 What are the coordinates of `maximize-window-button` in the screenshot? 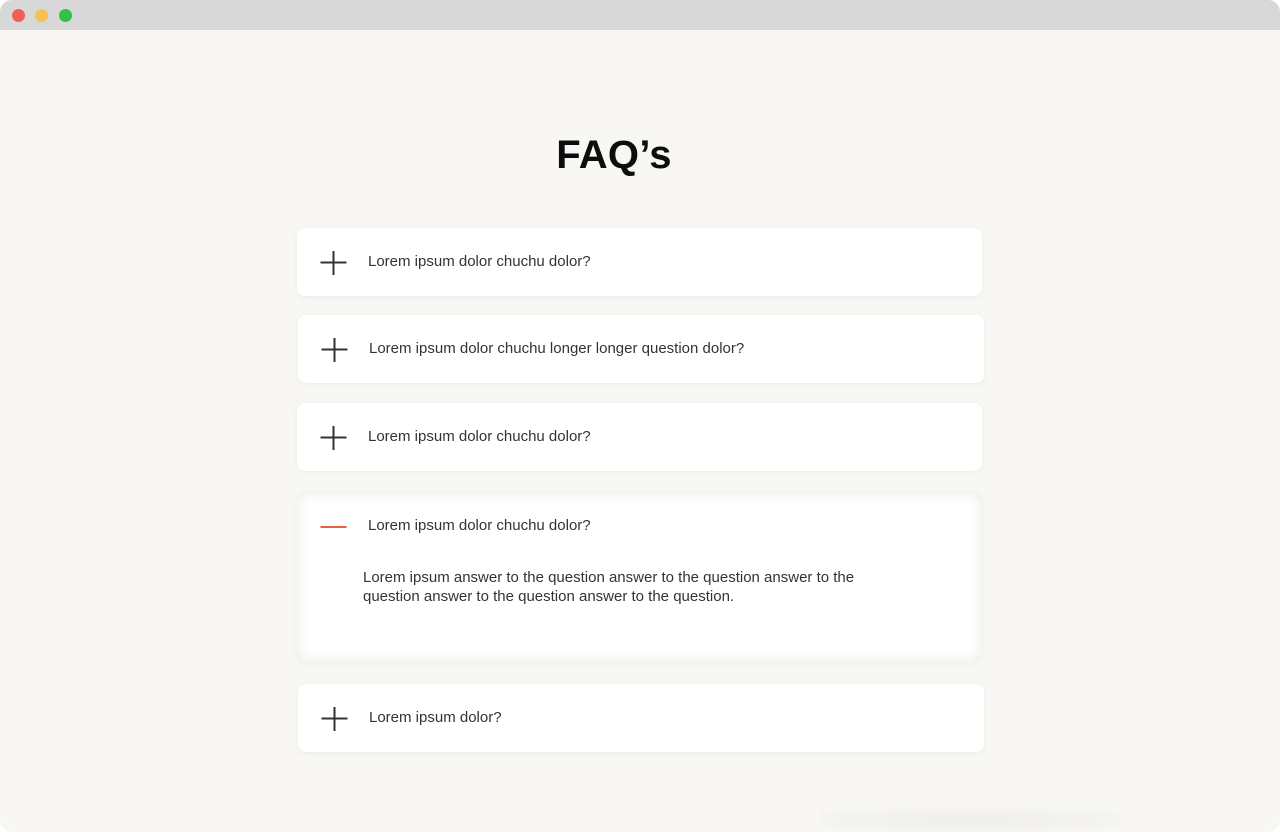 It's located at (65, 15).